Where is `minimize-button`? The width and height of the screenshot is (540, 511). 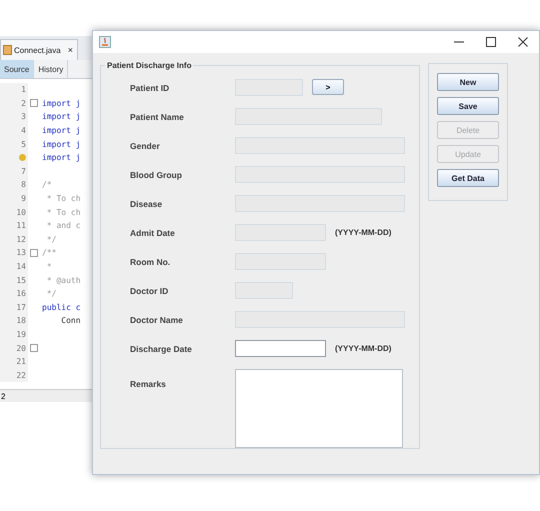 minimize-button is located at coordinates (459, 42).